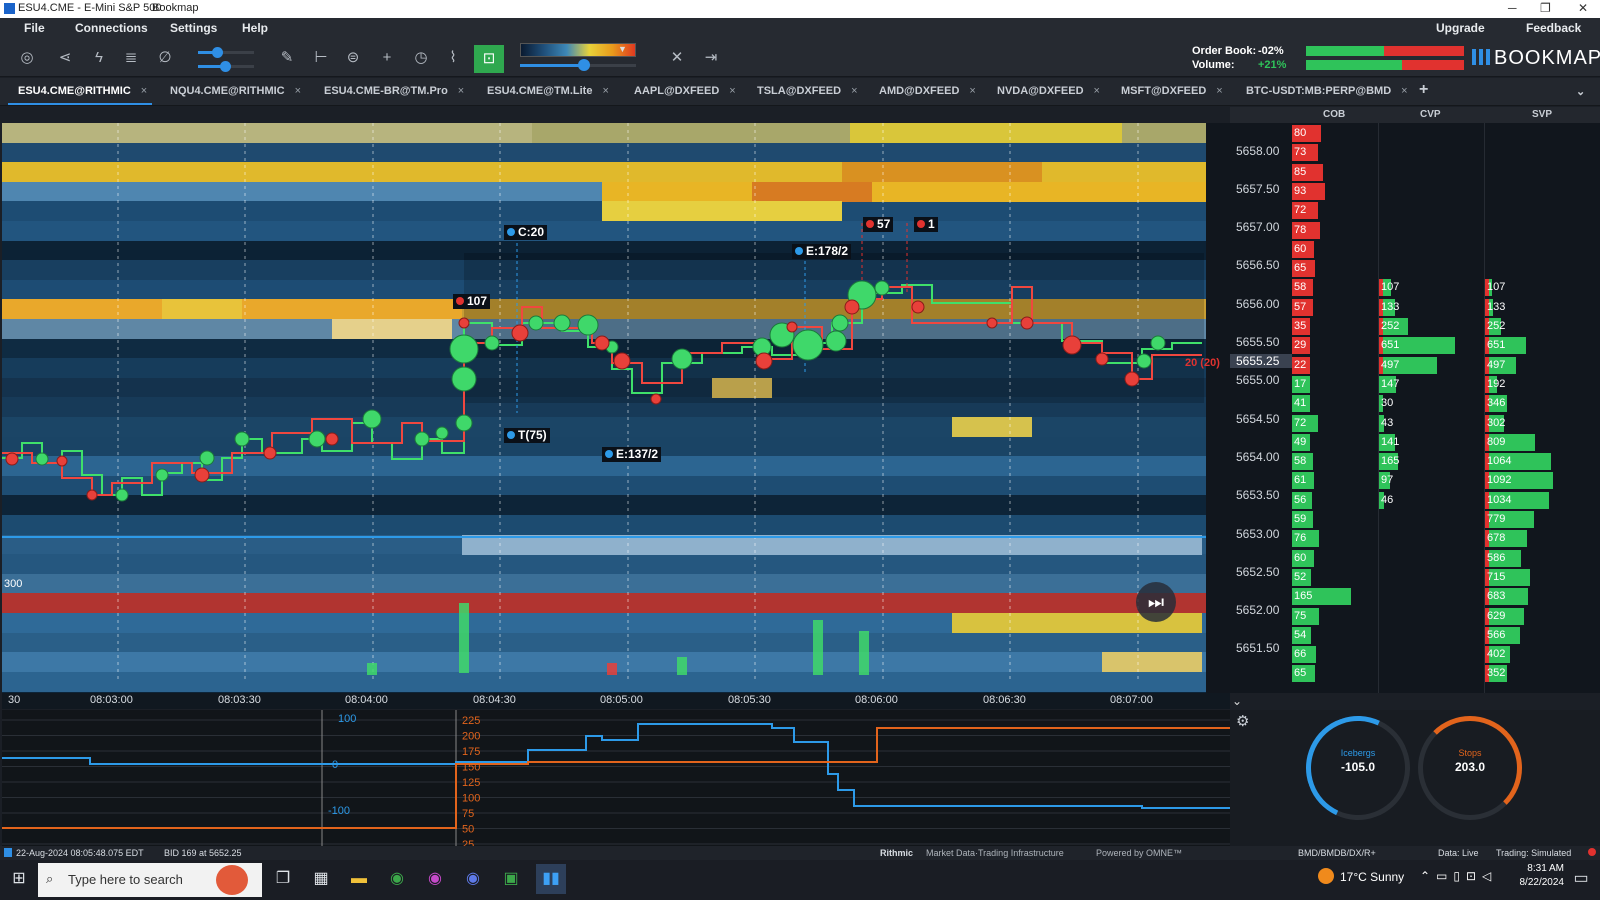  What do you see at coordinates (111, 28) in the screenshot?
I see `menu-connections: Connections` at bounding box center [111, 28].